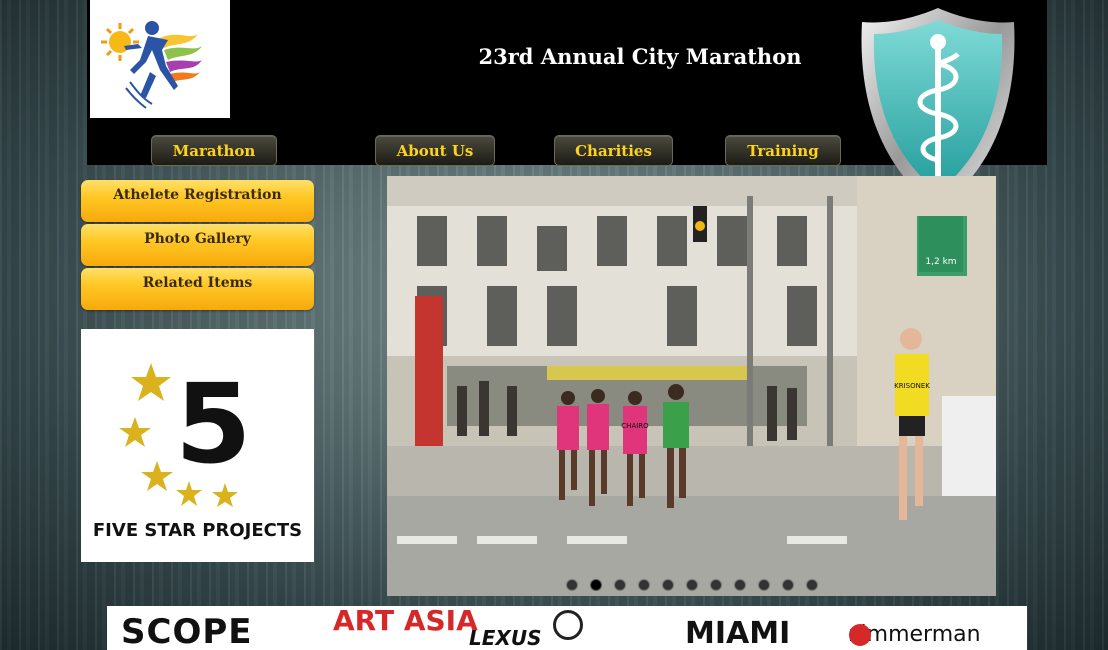  Describe the element at coordinates (213, 424) in the screenshot. I see `five-star-number: 5` at that location.